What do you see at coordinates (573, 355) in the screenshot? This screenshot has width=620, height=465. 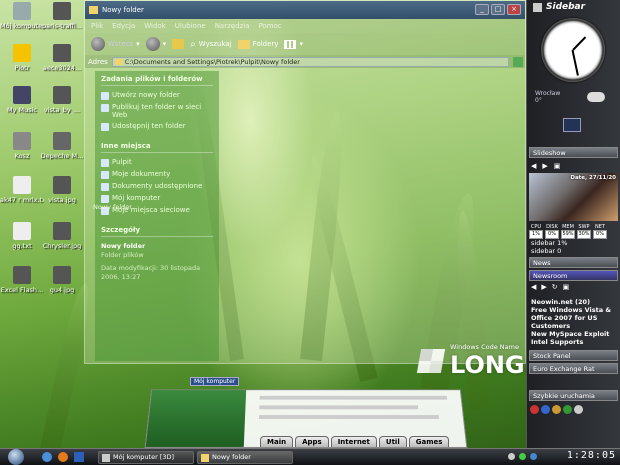 I see `stock-panel-header: Stock Panel` at bounding box center [573, 355].